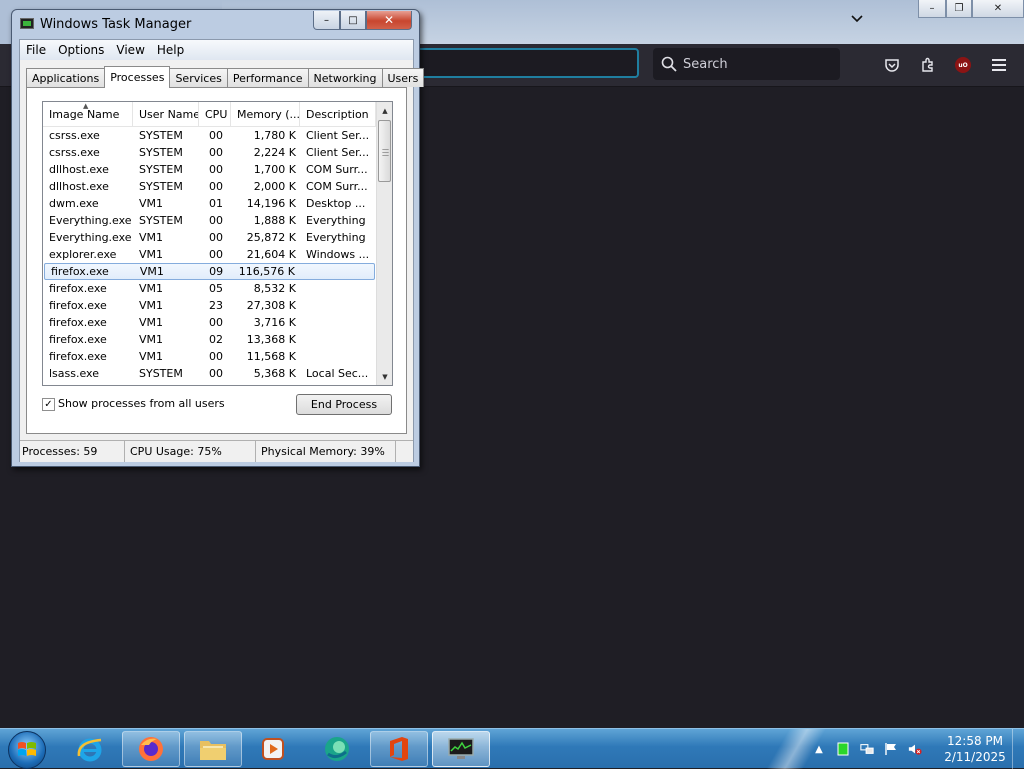 Image resolution: width=1024 pixels, height=769 pixels. What do you see at coordinates (858, 20) in the screenshot?
I see `list-all-tabs-icon` at bounding box center [858, 20].